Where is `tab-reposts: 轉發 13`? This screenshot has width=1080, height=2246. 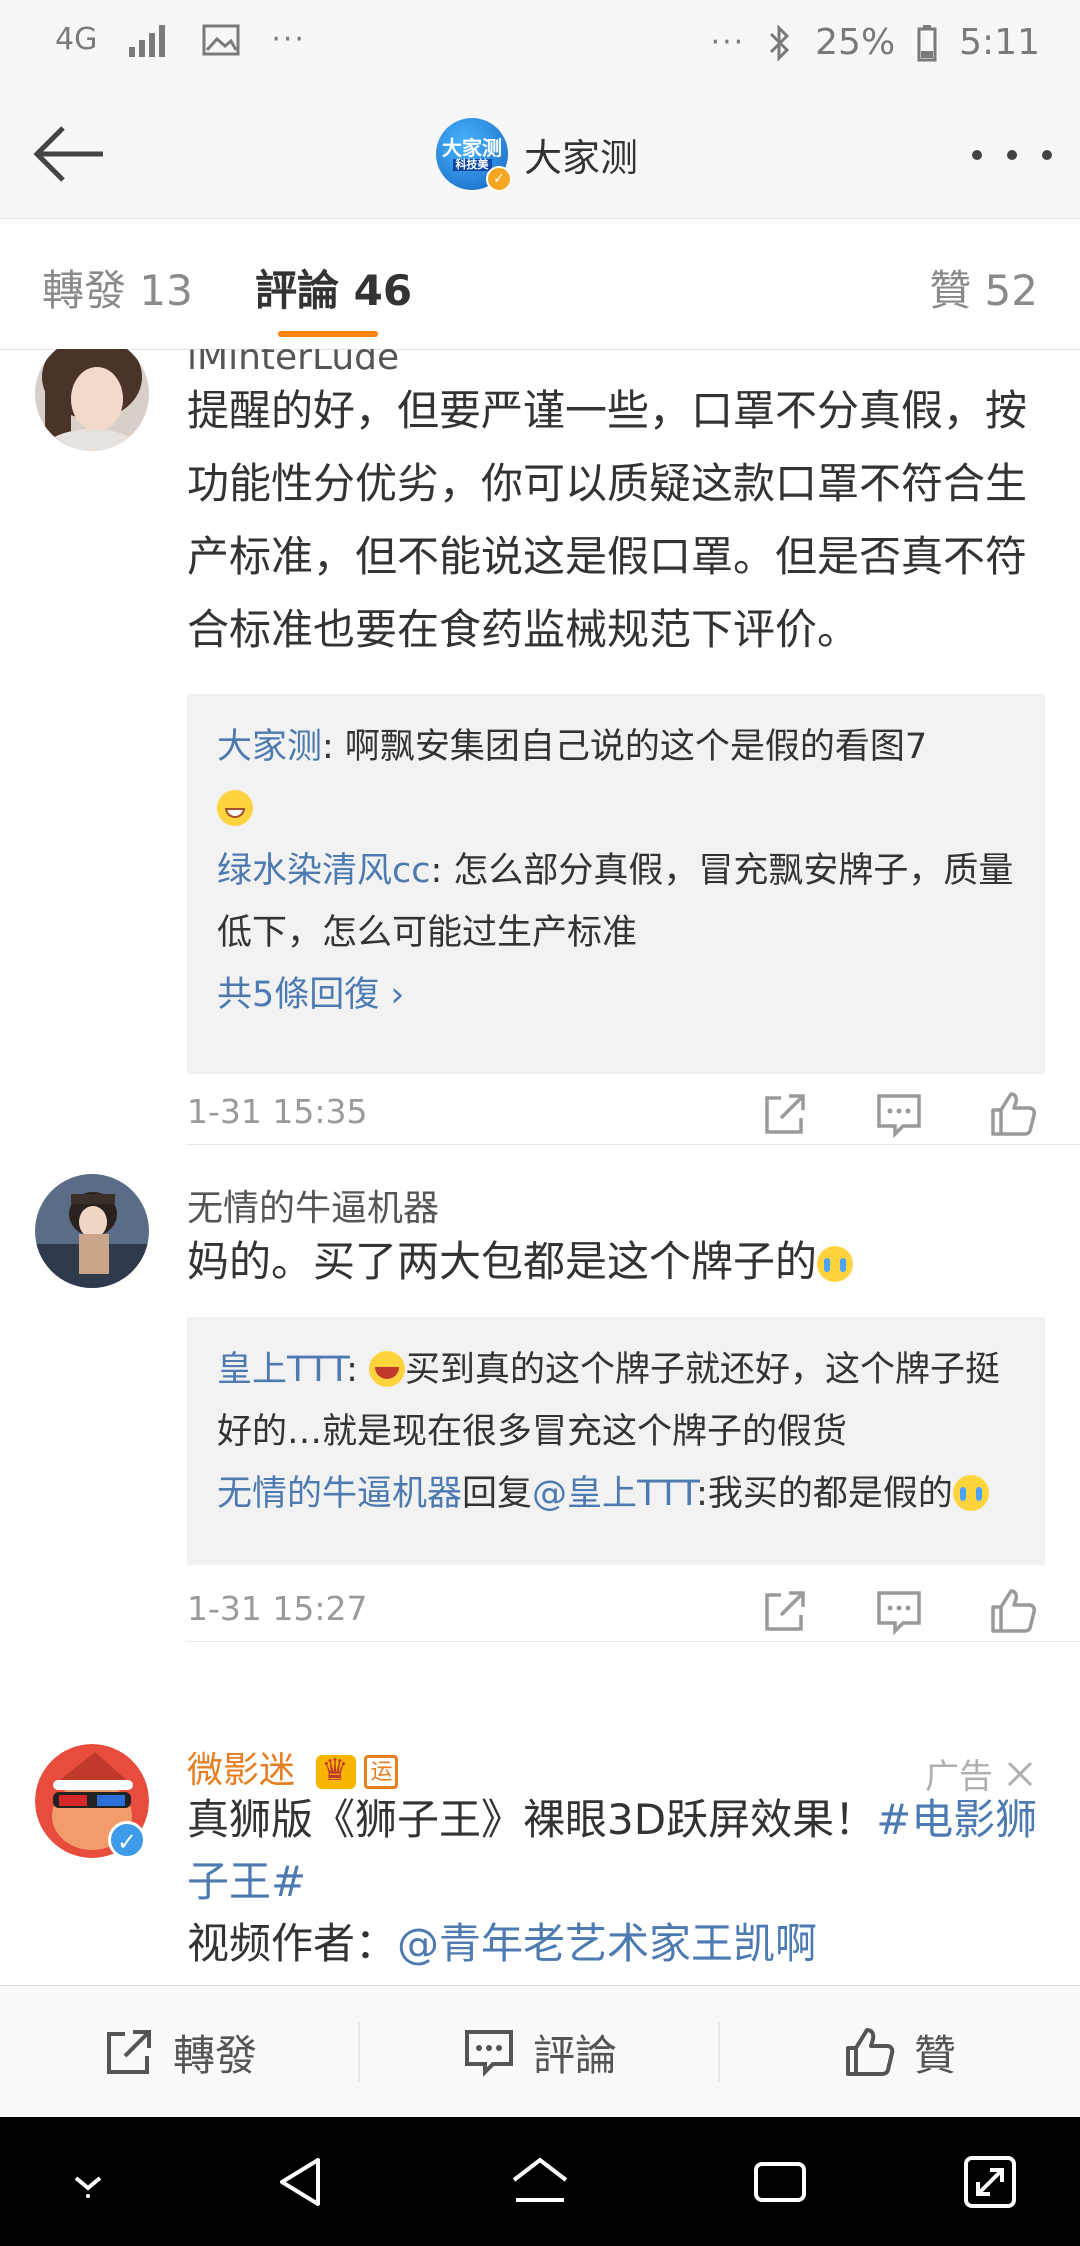 tab-reposts: 轉發 13 is located at coordinates (117, 287).